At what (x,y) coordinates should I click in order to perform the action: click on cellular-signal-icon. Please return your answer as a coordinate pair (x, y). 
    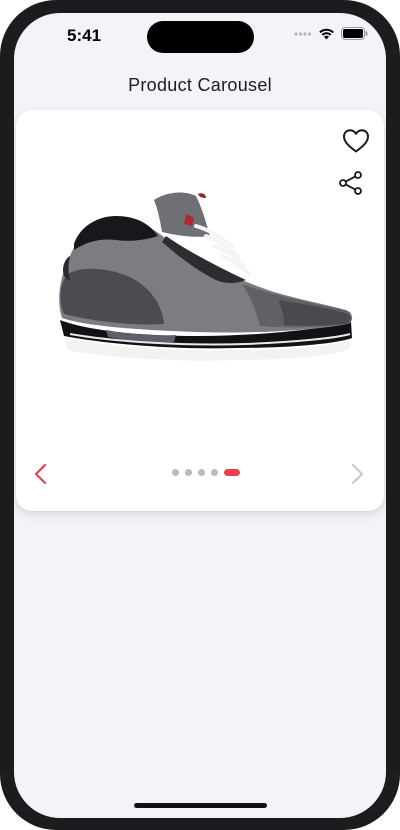
    Looking at the image, I should click on (303, 33).